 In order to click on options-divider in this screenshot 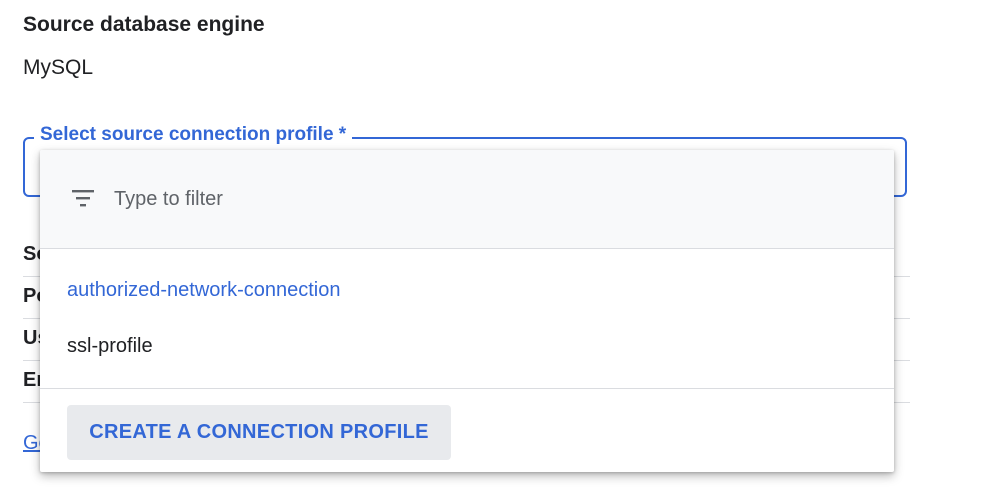, I will do `click(467, 388)`.